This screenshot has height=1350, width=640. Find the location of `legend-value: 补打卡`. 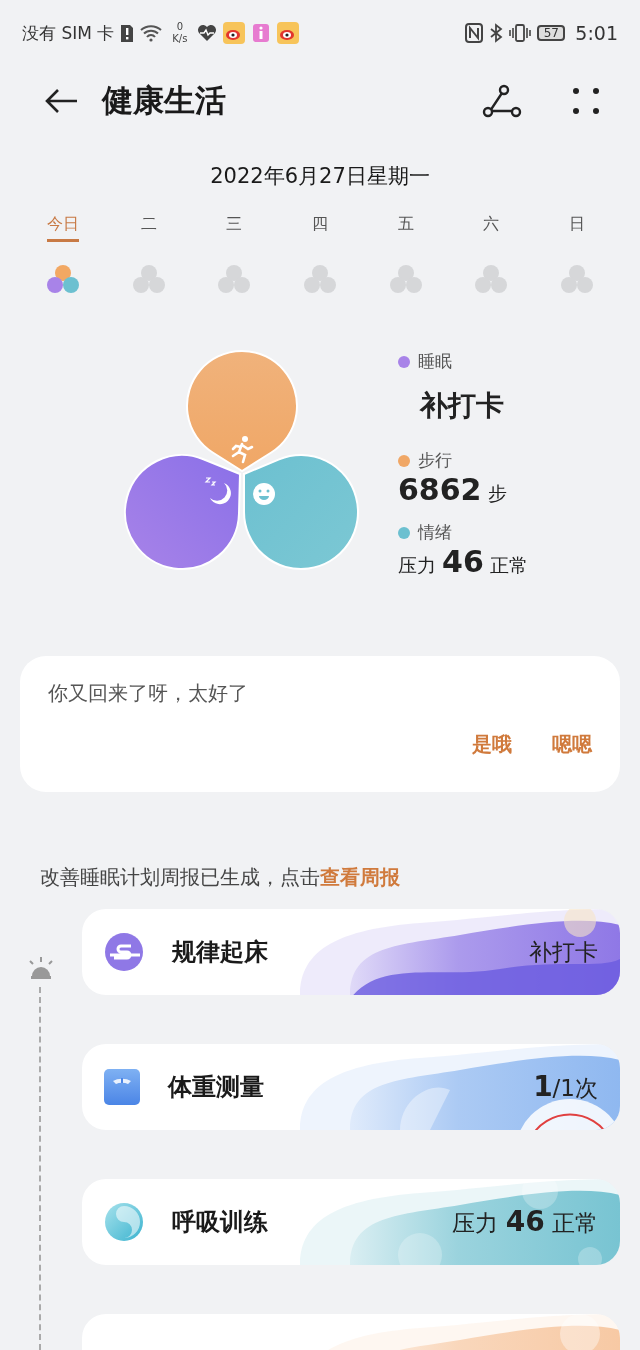

legend-value: 补打卡 is located at coordinates (461, 406).